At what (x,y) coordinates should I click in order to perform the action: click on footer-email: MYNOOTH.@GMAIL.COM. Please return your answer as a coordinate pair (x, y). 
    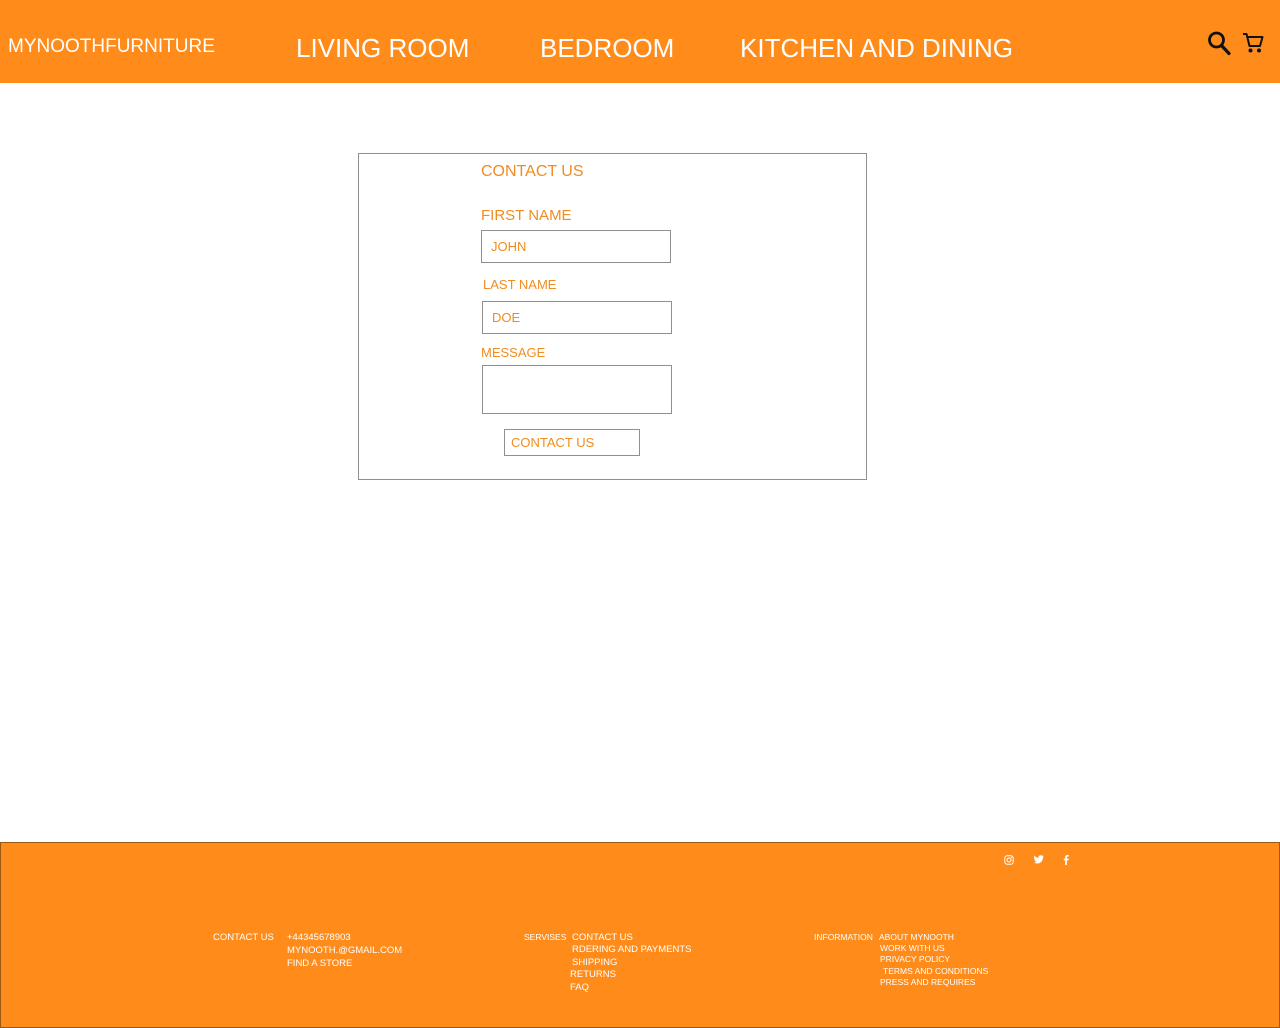
    Looking at the image, I should click on (344, 950).